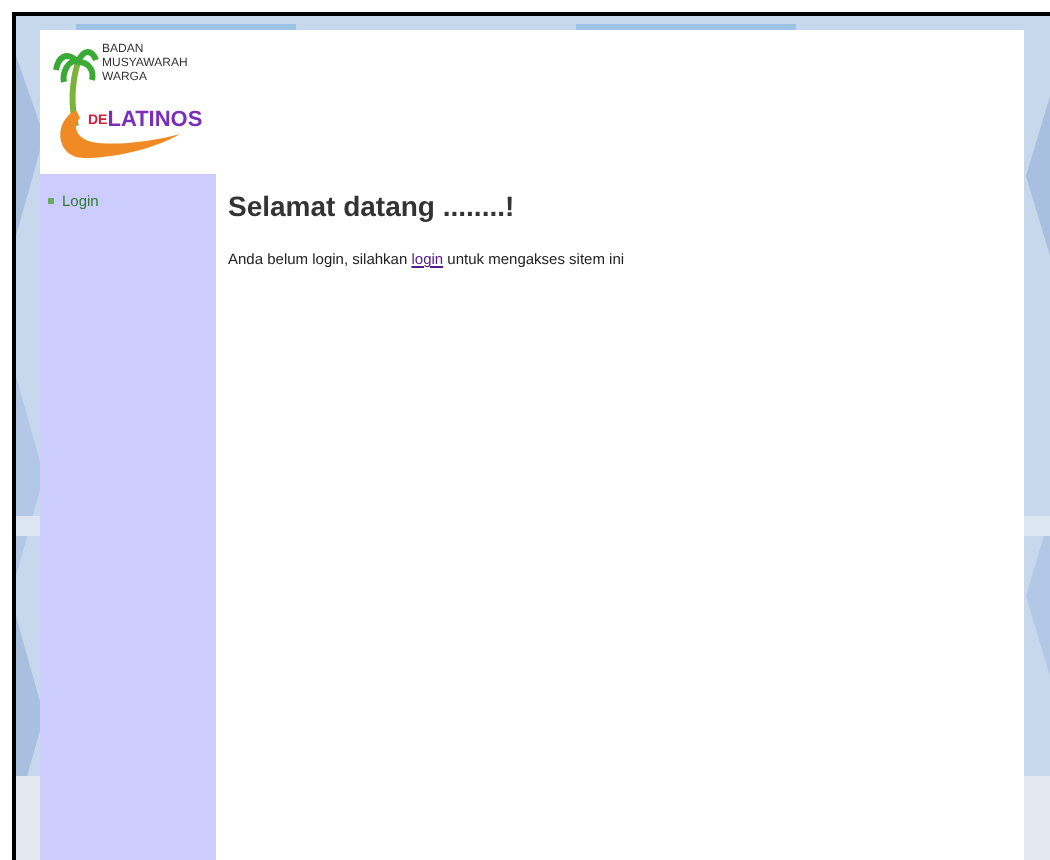 This screenshot has height=860, width=1050. I want to click on bullet-icon, so click(51, 201).